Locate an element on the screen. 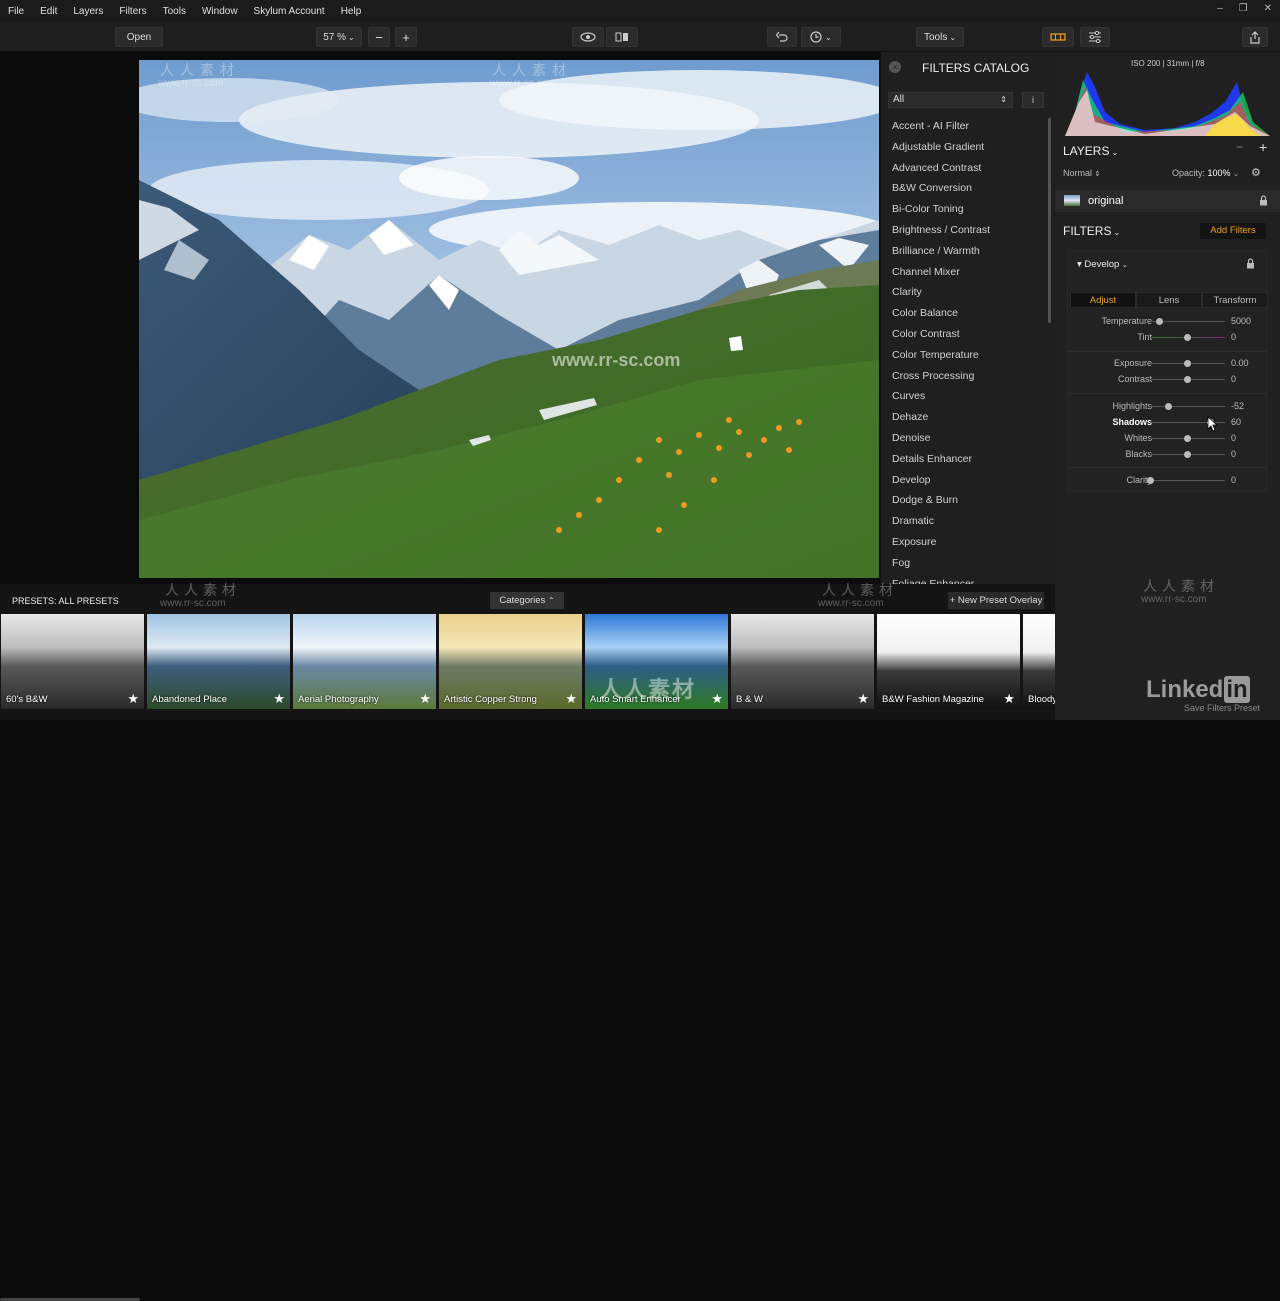 The height and width of the screenshot is (1301, 1280). new-preset-overlay-button: + New Preset Overlay is located at coordinates (996, 600).